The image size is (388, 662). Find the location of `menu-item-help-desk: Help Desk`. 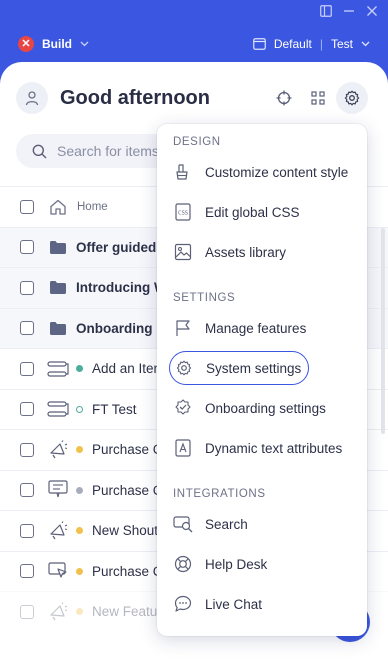

menu-item-help-desk: Help Desk is located at coordinates (264, 564).